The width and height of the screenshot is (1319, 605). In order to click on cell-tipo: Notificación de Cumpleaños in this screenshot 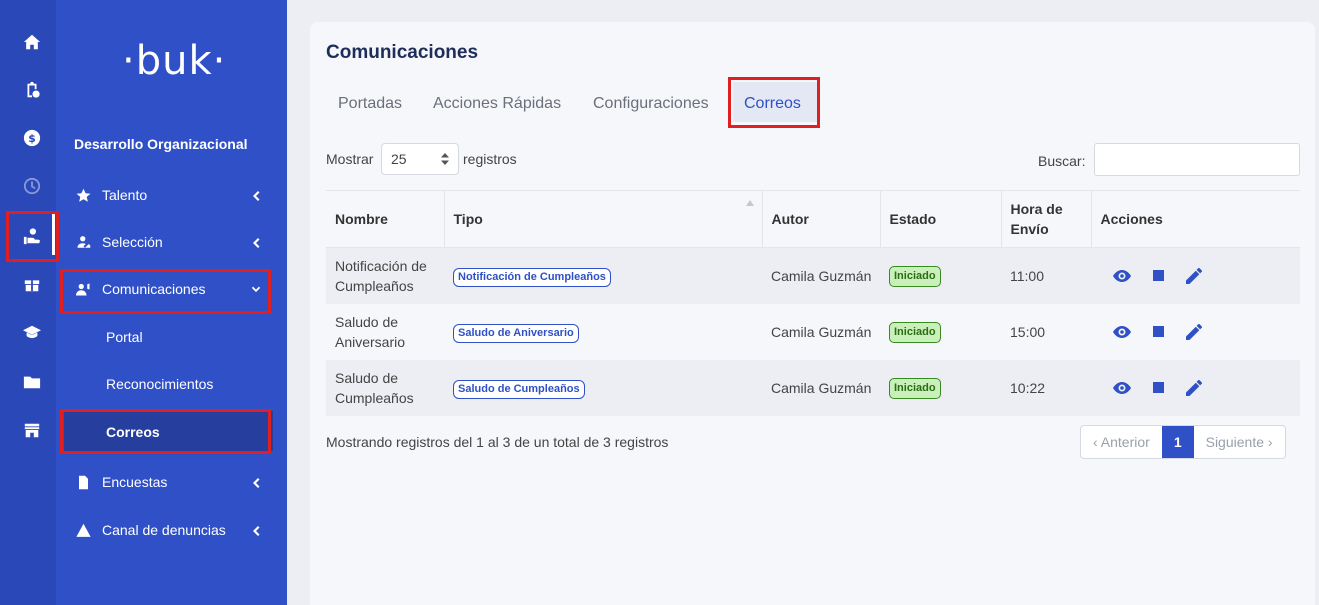, I will do `click(603, 275)`.